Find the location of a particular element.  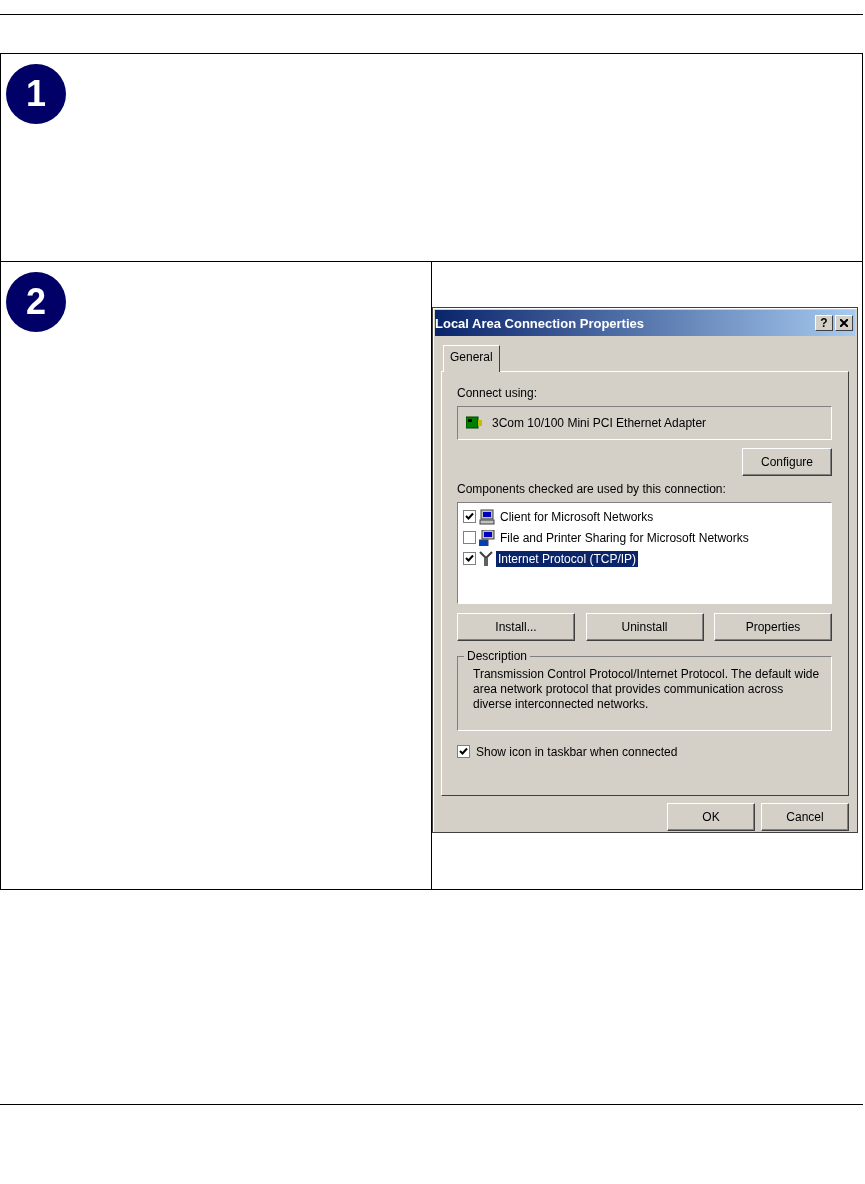

step-number: 1 is located at coordinates (36, 94).